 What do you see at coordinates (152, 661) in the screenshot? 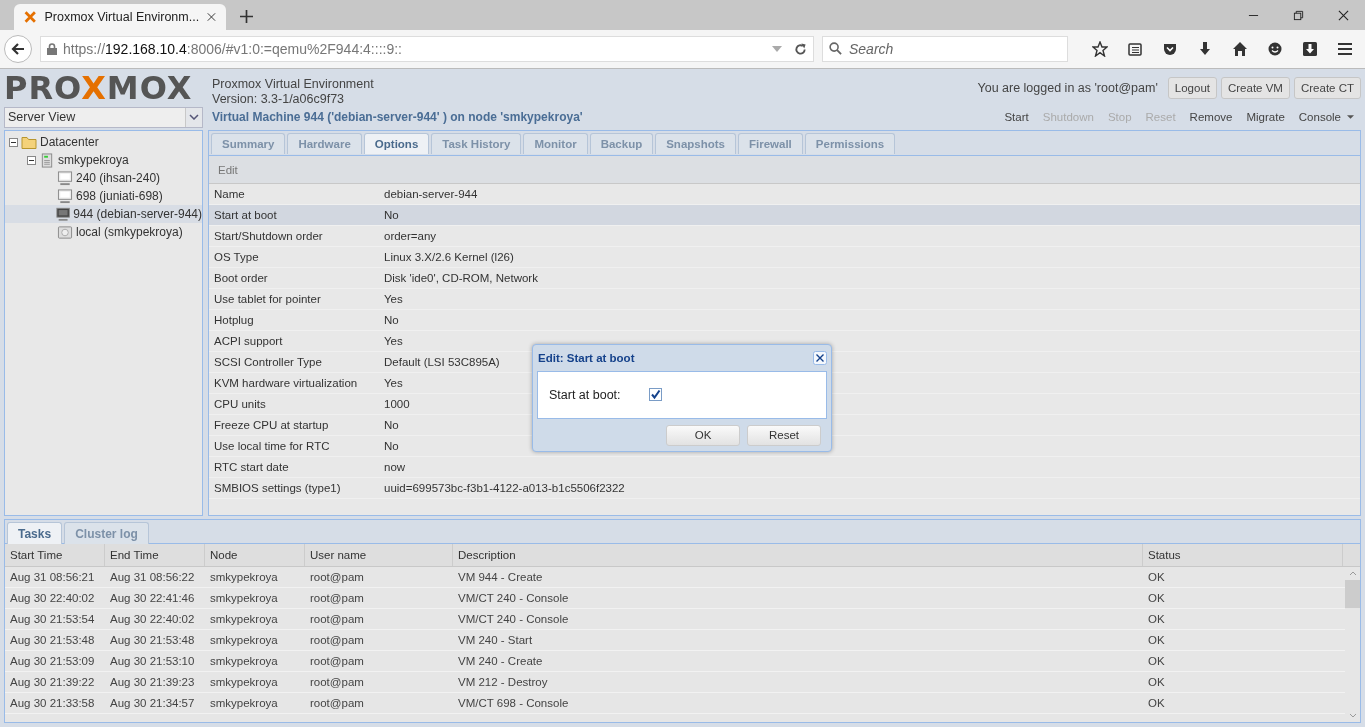
I see `table-cell-text: Aug 30 21:53:10` at bounding box center [152, 661].